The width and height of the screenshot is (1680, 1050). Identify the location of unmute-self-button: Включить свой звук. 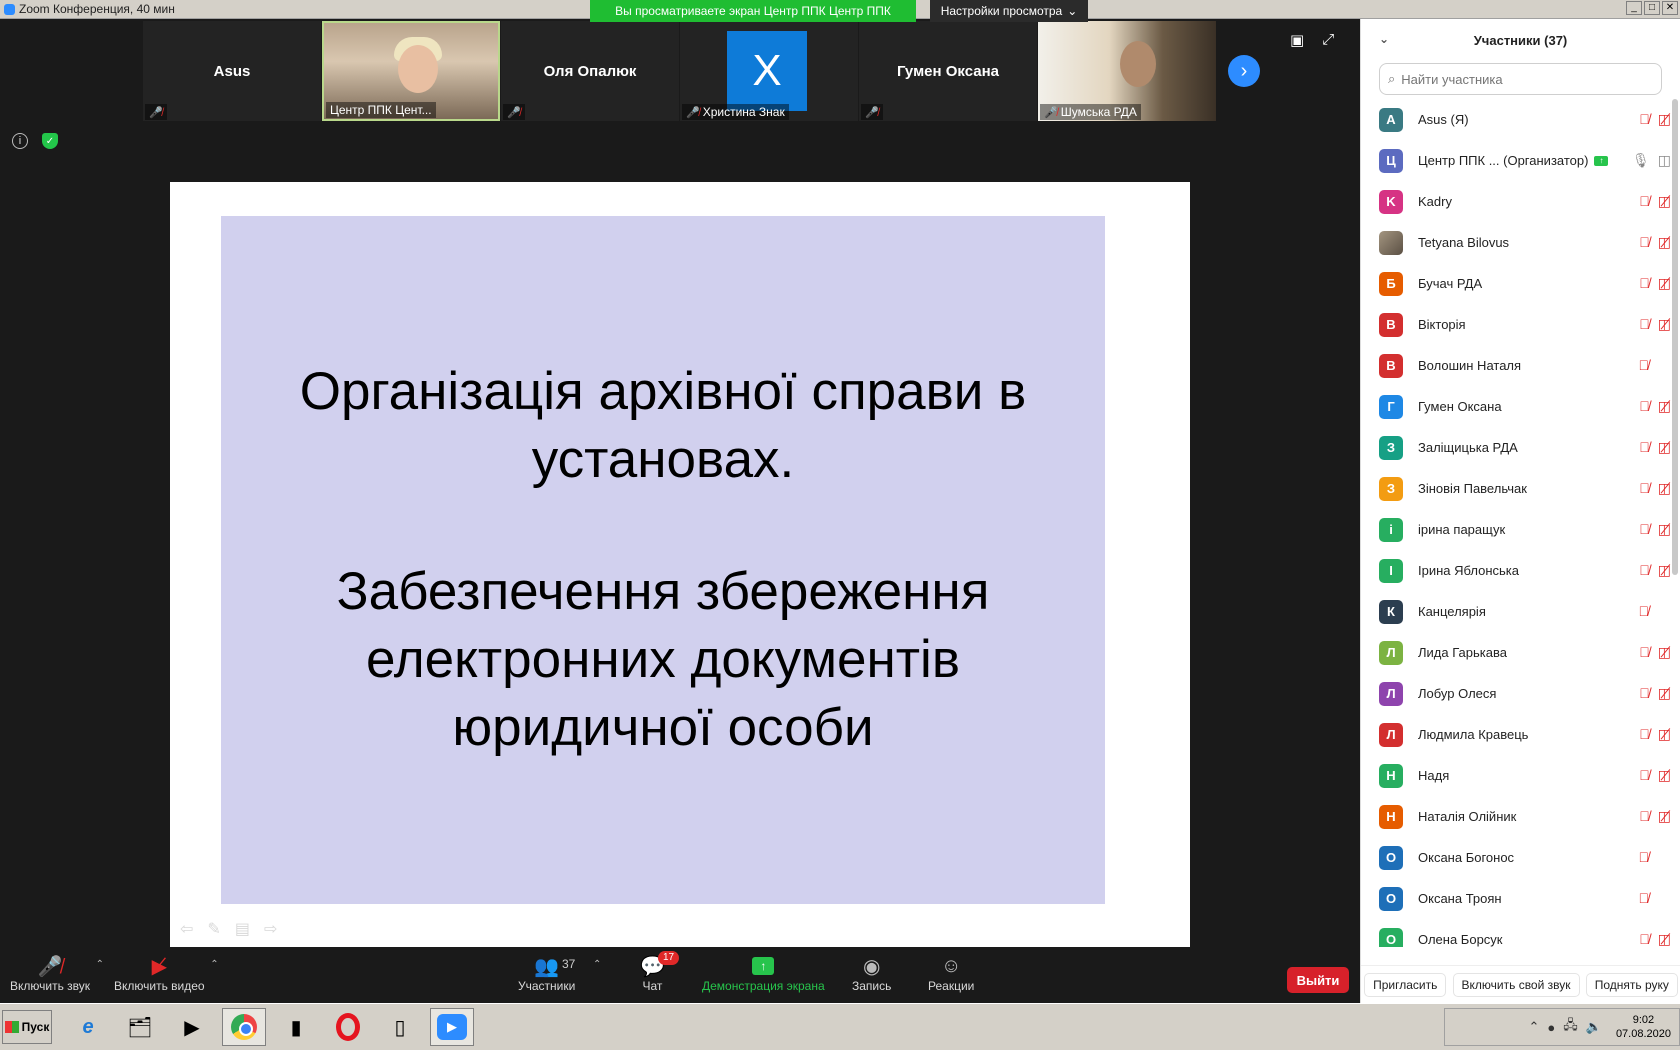
(1516, 984).